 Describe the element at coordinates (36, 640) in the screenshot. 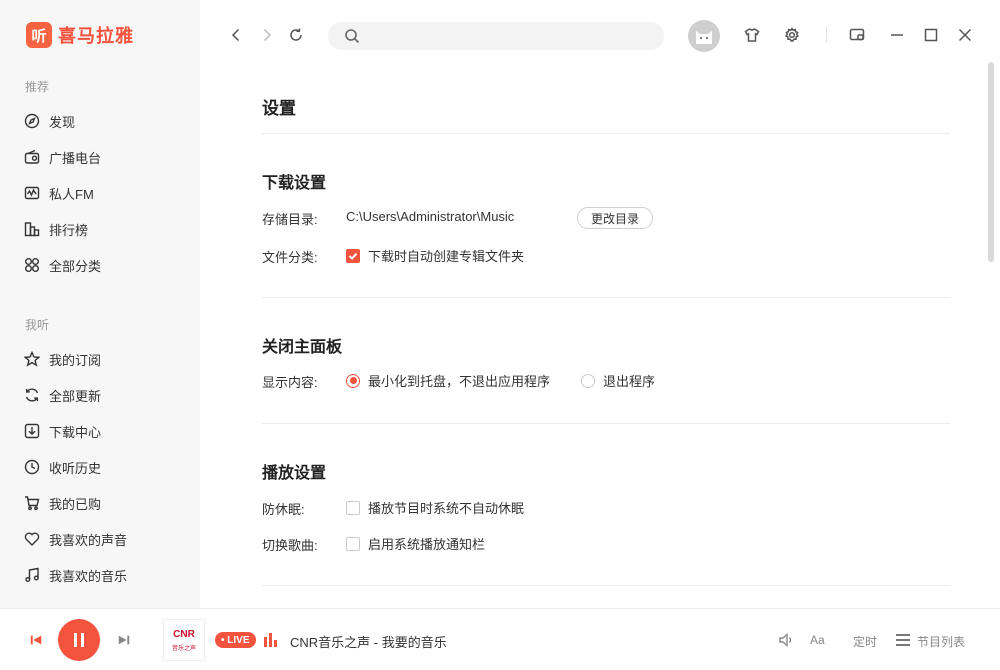

I see `previous-button` at that location.